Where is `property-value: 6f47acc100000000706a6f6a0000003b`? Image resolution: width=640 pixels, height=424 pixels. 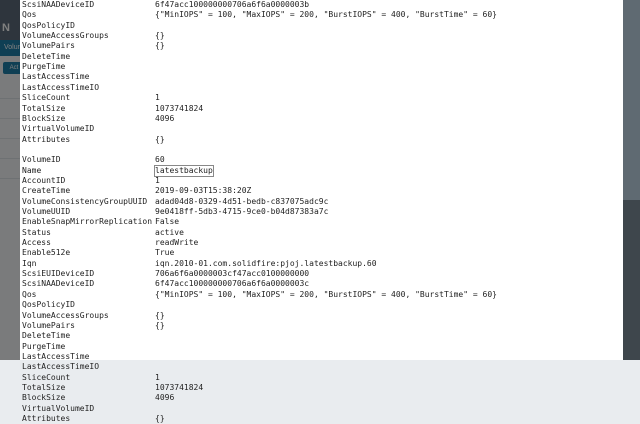
property-value: 6f47acc100000000706a6f6a0000003b is located at coordinates (232, 4).